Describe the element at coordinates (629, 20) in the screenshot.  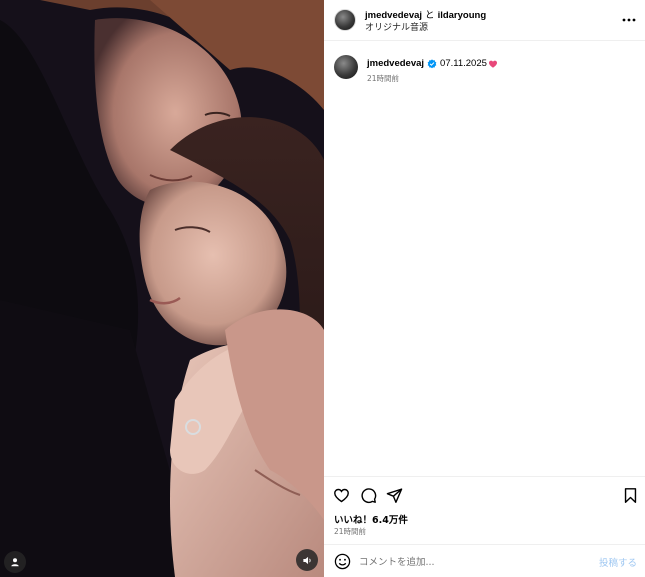
I see `more-horizontal-icon` at that location.